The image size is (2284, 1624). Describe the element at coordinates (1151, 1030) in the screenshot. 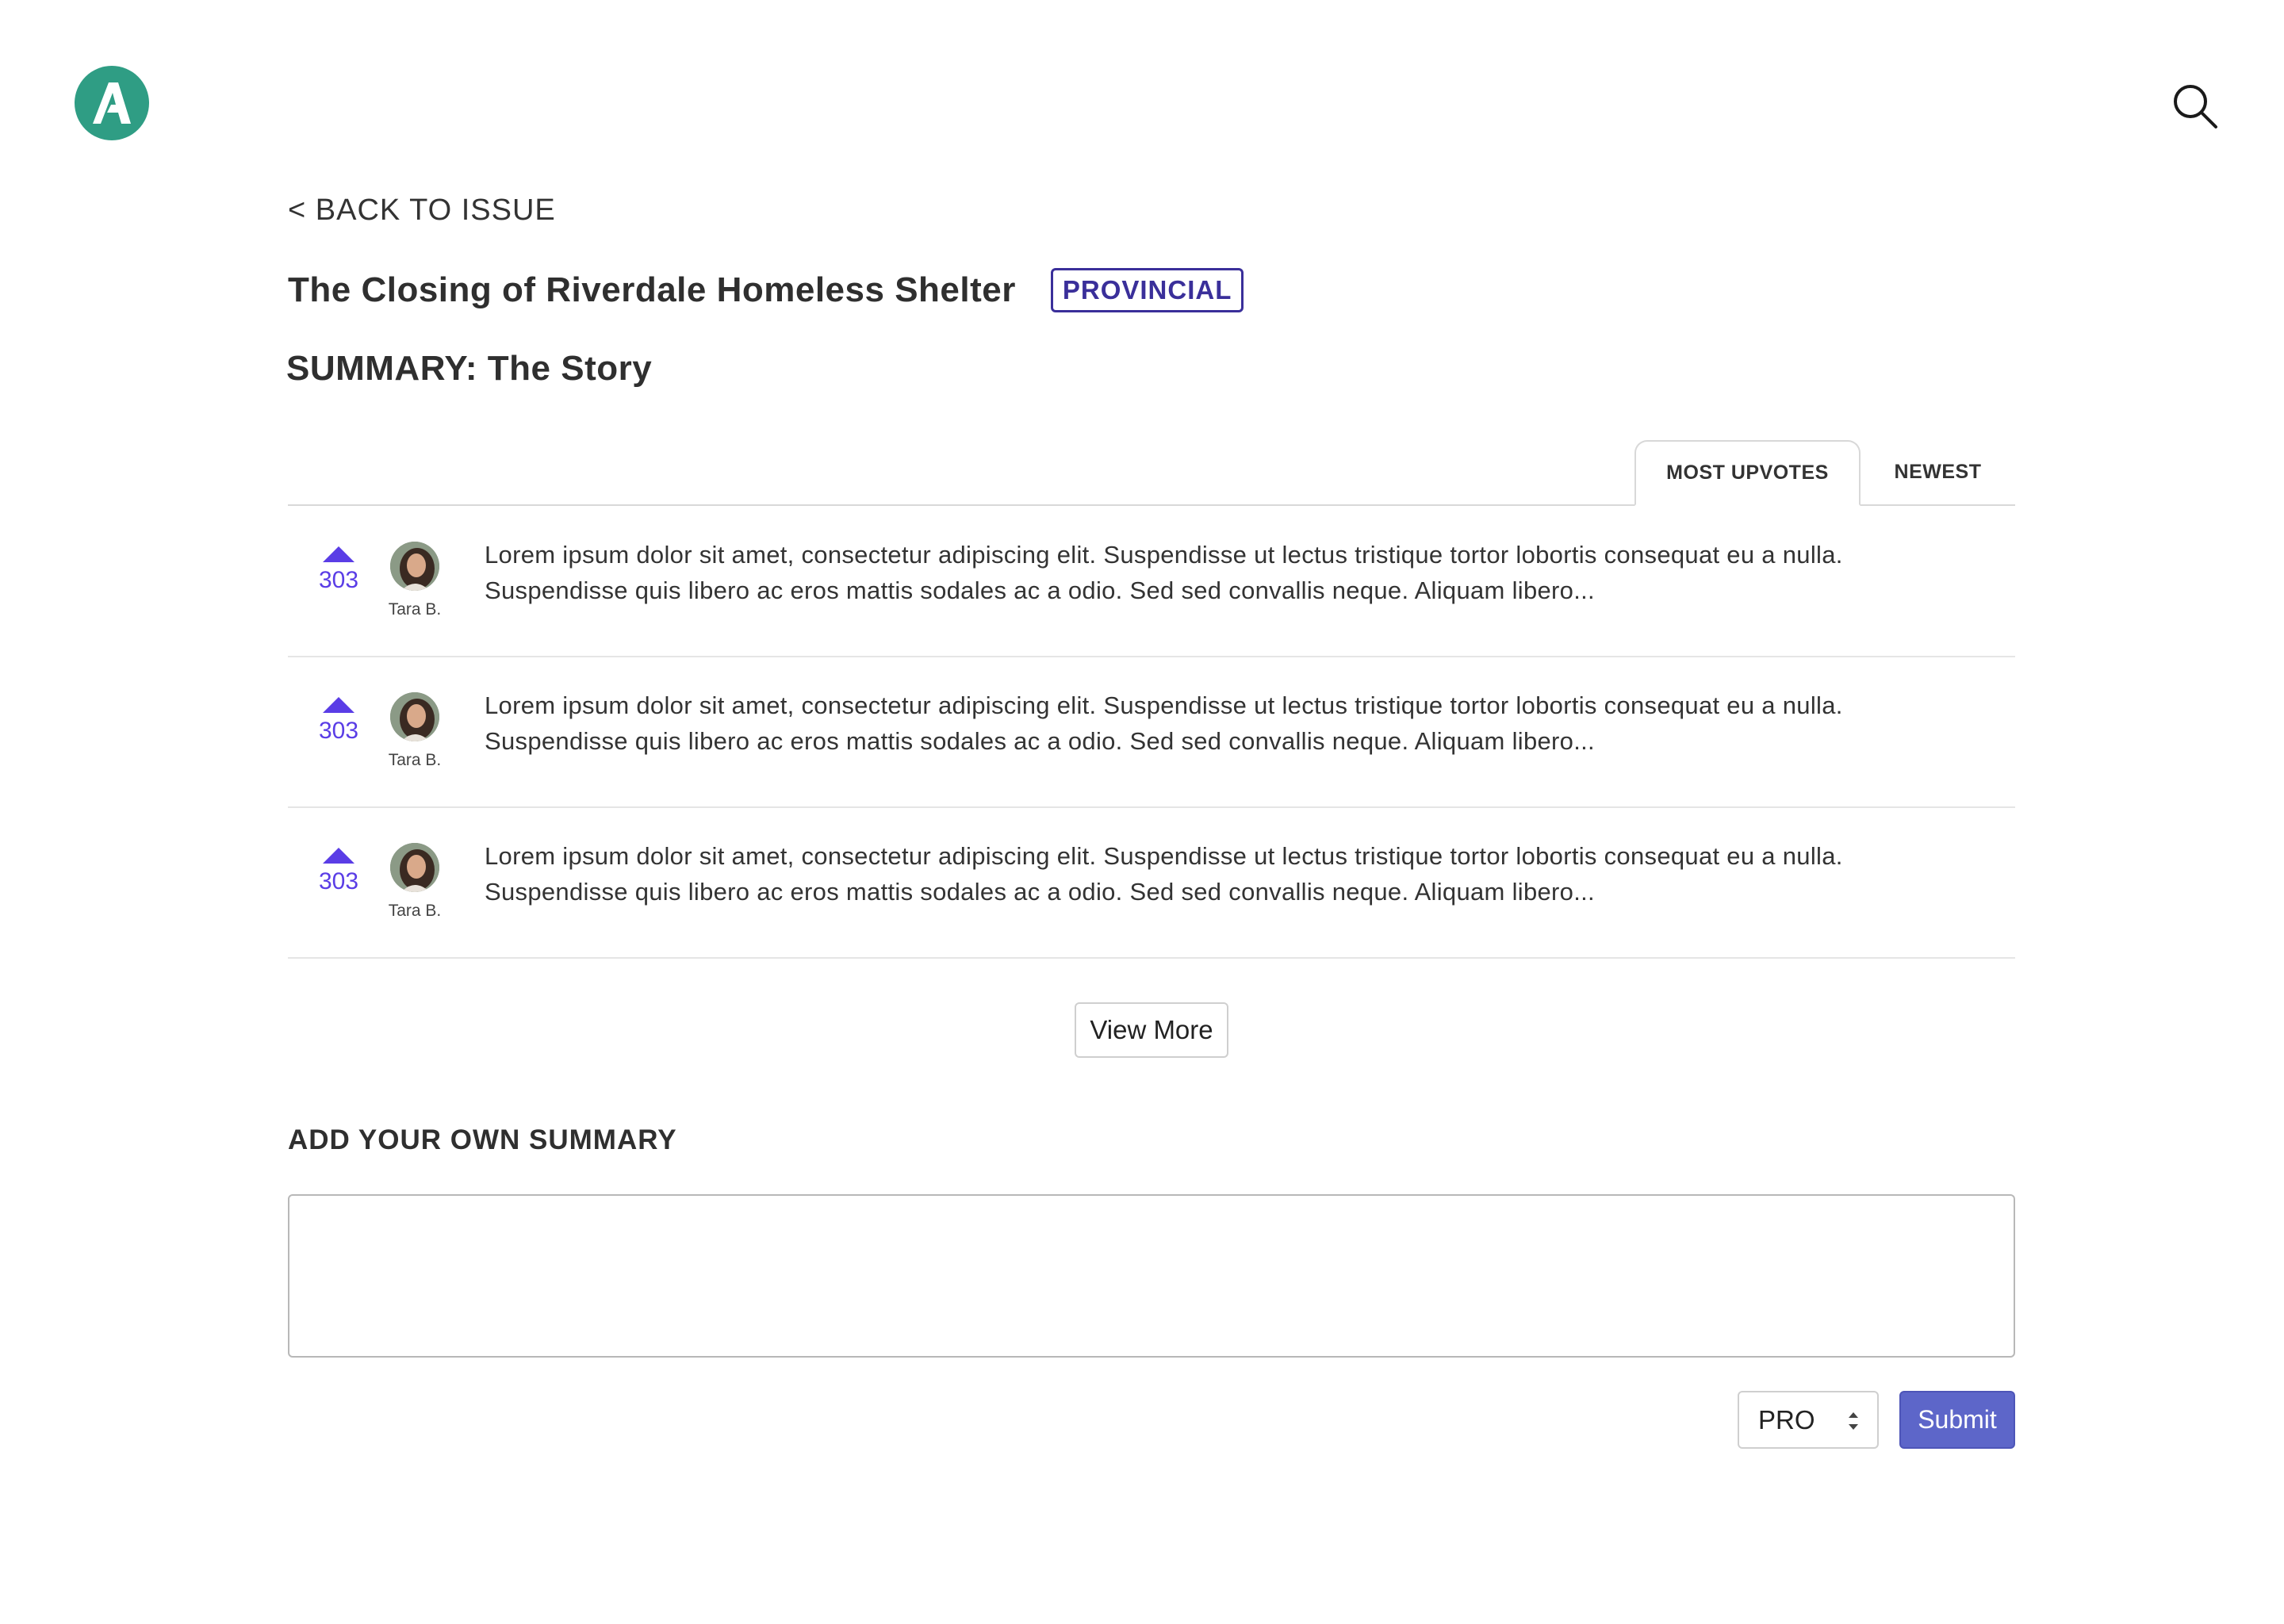

I see `view-more-button: View More` at that location.